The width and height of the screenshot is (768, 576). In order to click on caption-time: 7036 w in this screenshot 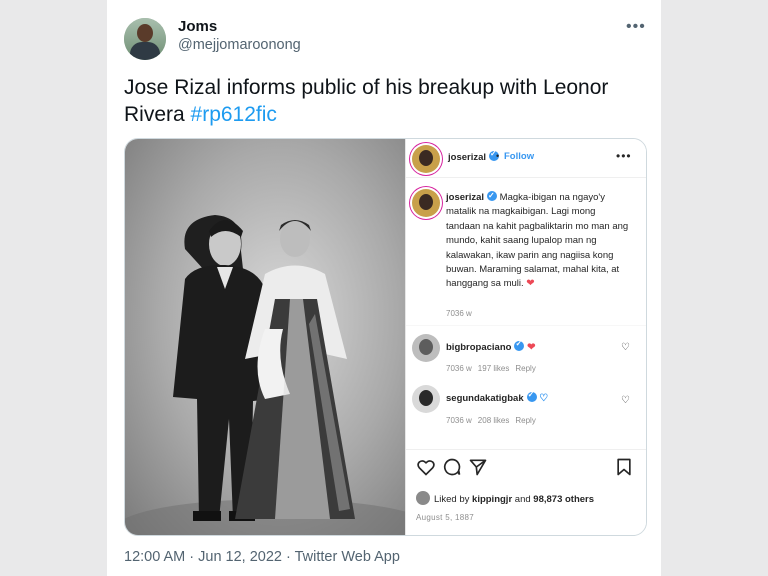, I will do `click(459, 313)`.